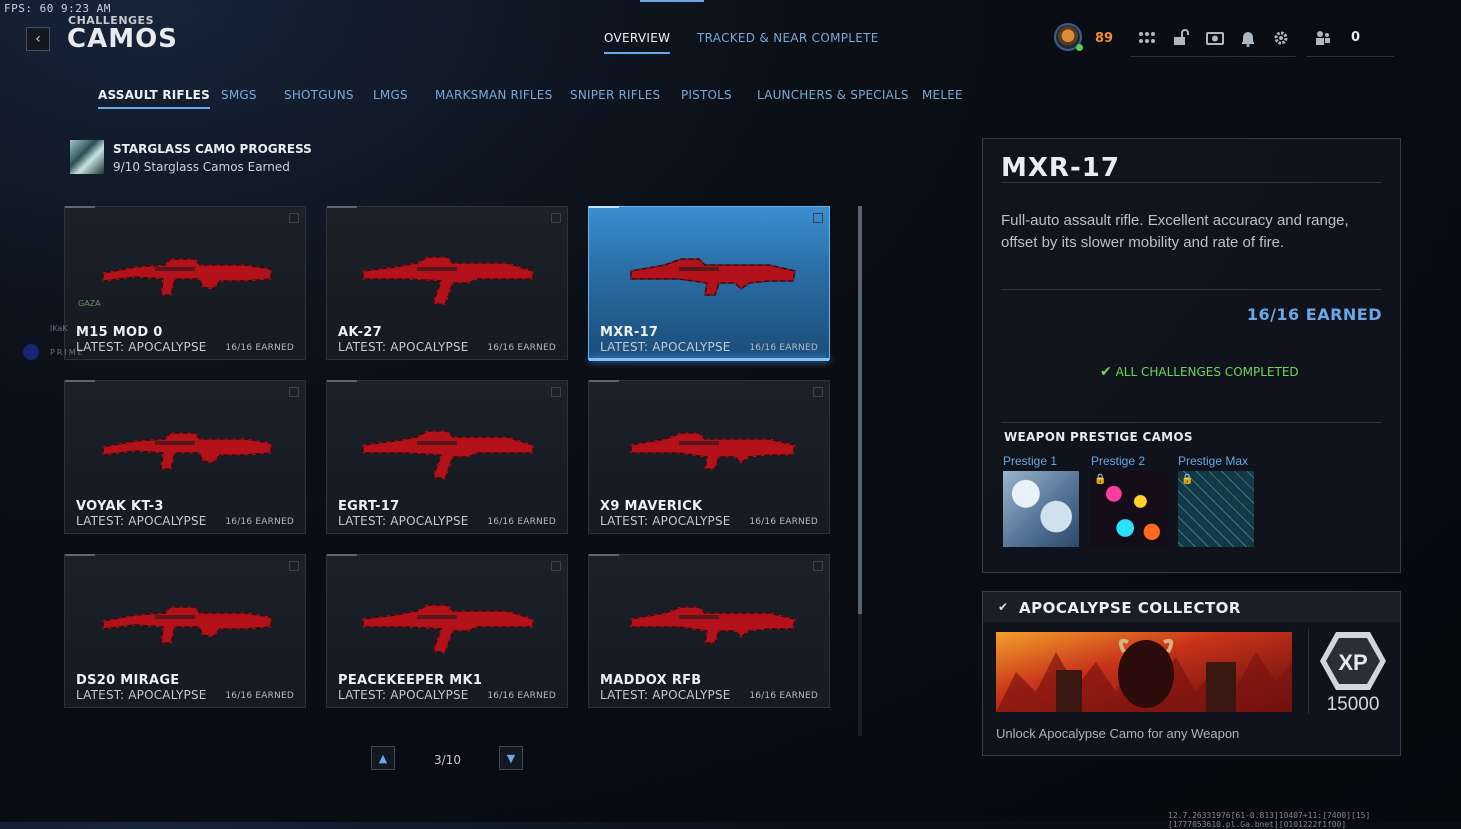  I want to click on weapon-name: MADDOX RFB, so click(651, 680).